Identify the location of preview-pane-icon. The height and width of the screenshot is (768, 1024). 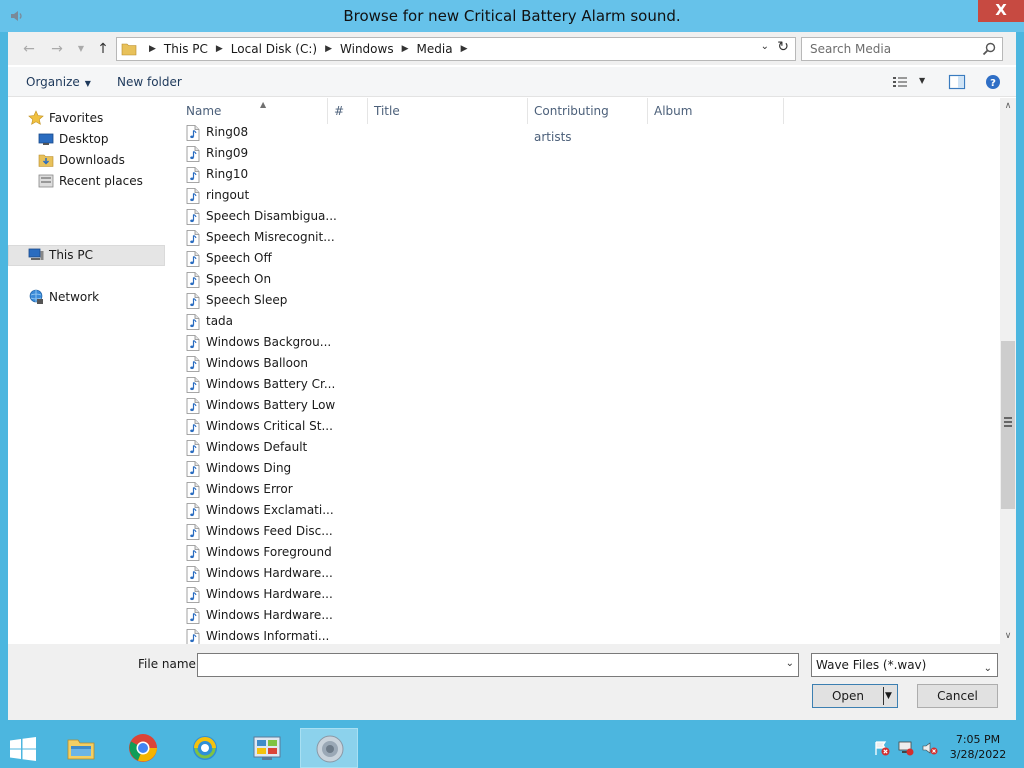
(957, 82).